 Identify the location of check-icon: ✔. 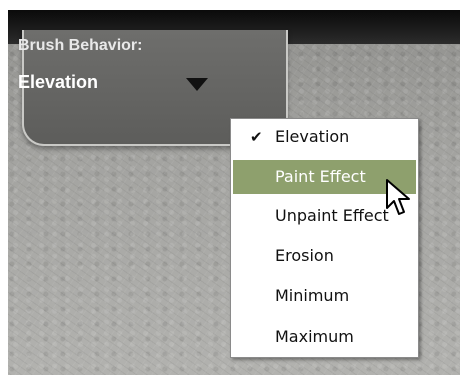
(256, 137).